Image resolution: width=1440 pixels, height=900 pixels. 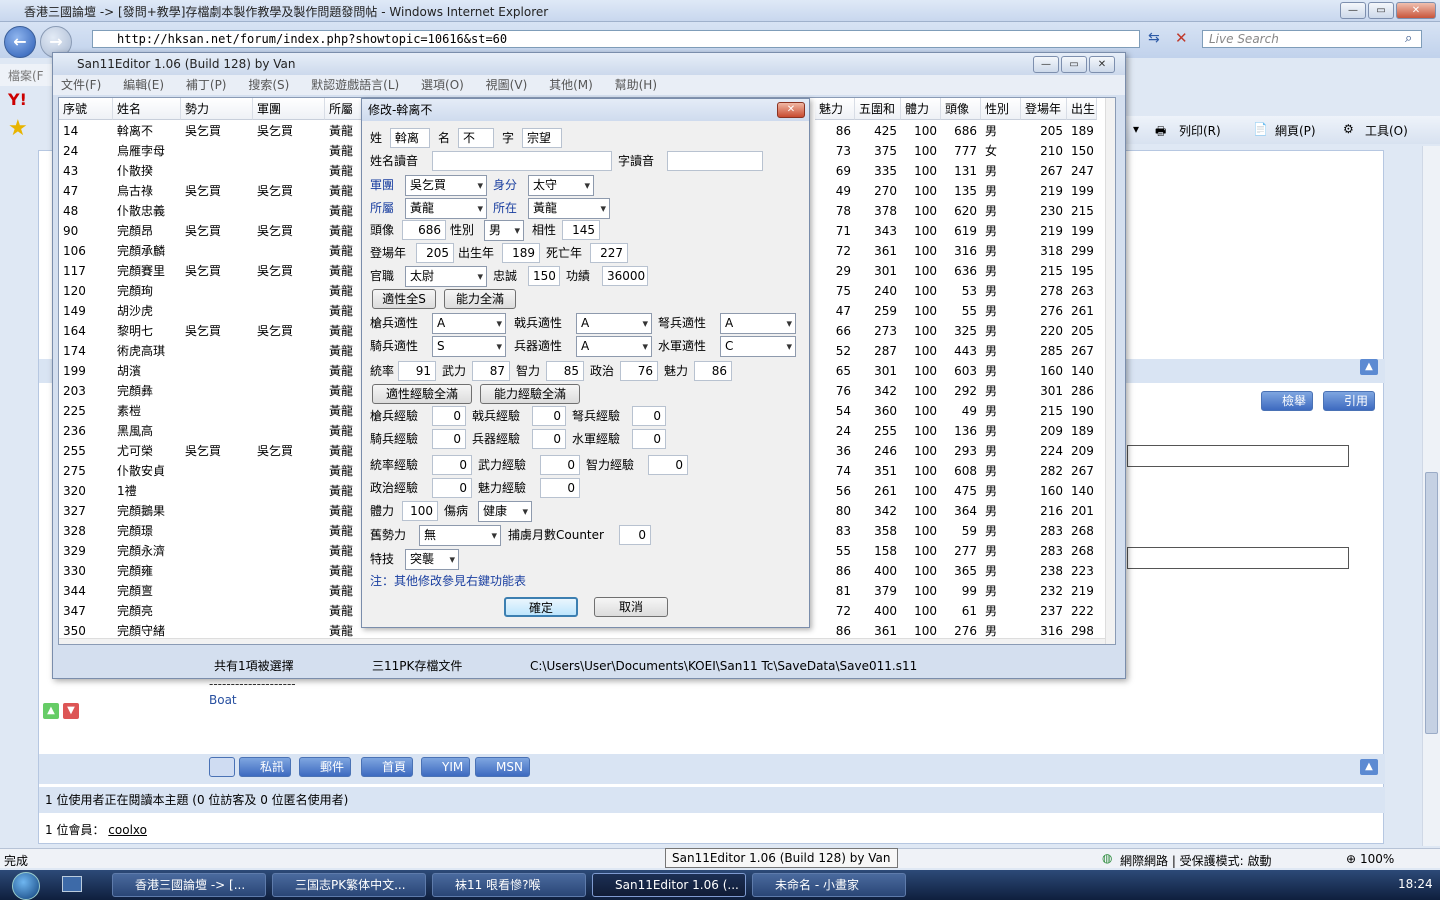 I want to click on menu-other: 其他(M), so click(x=571, y=85).